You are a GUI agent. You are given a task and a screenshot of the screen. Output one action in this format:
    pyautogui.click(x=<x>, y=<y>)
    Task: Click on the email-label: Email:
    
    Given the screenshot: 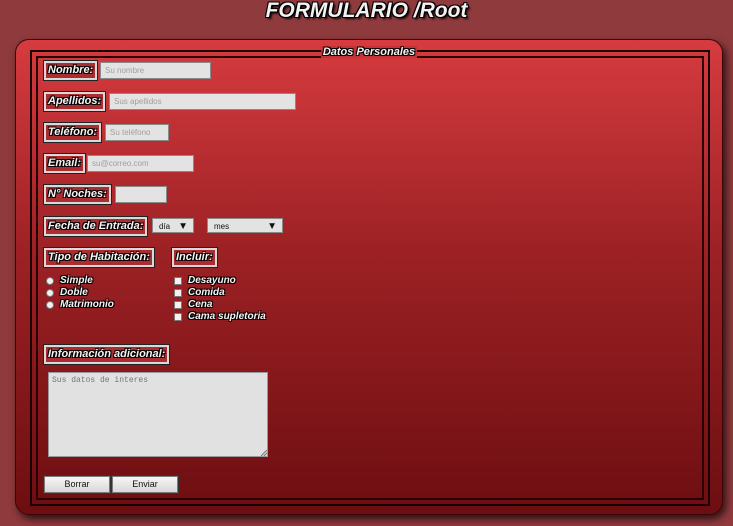 What is the action you would take?
    pyautogui.click(x=64, y=163)
    